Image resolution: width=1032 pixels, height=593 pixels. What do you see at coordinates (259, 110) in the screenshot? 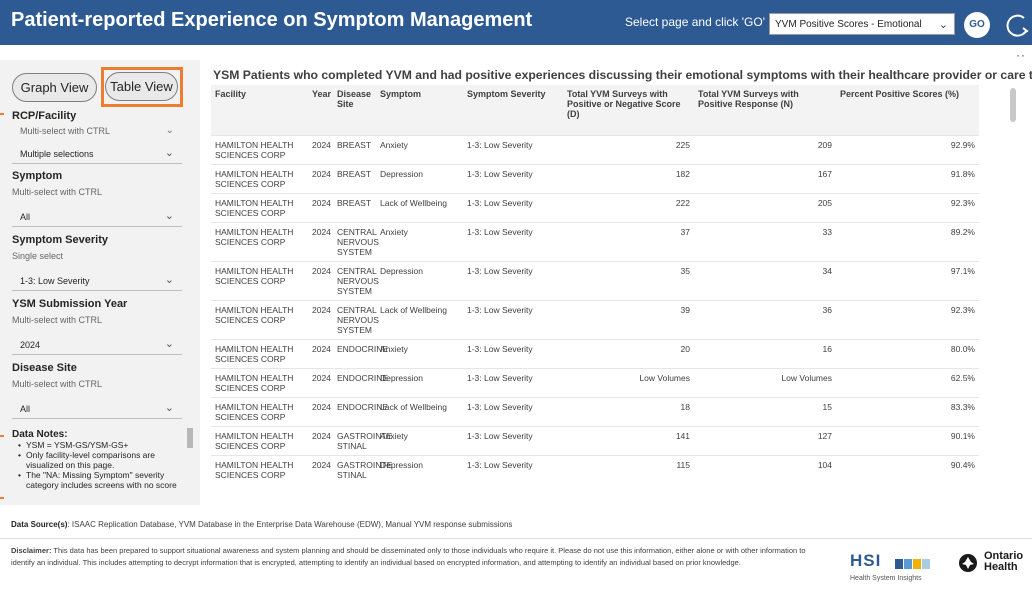
I see `column-header: Facility` at bounding box center [259, 110].